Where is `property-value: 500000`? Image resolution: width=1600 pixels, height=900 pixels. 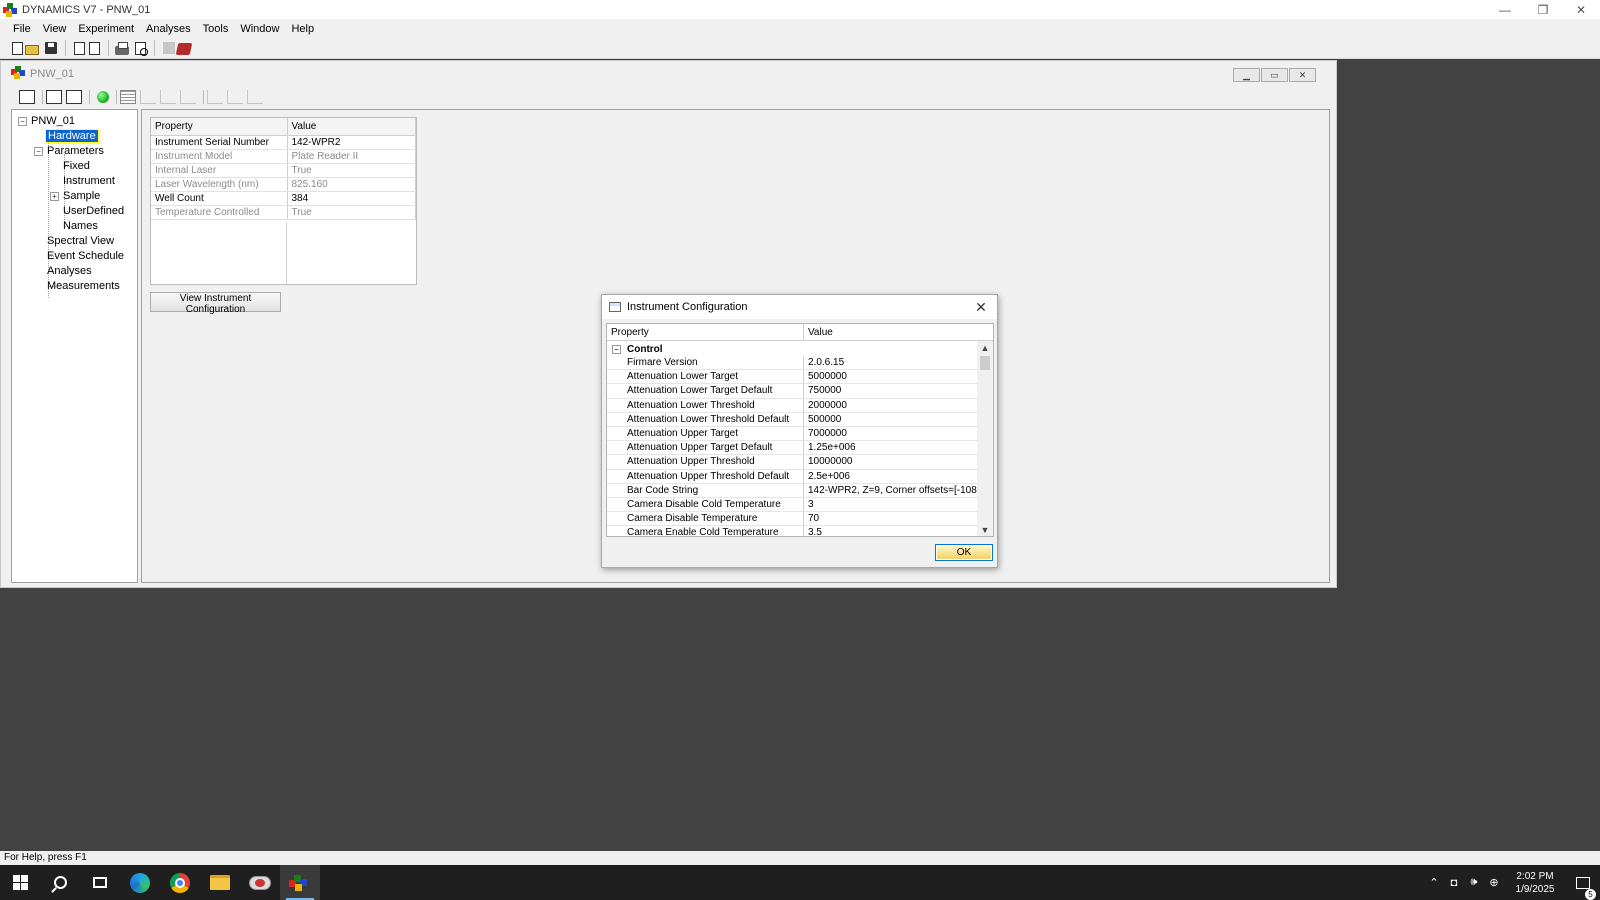
property-value: 500000 is located at coordinates (891, 420).